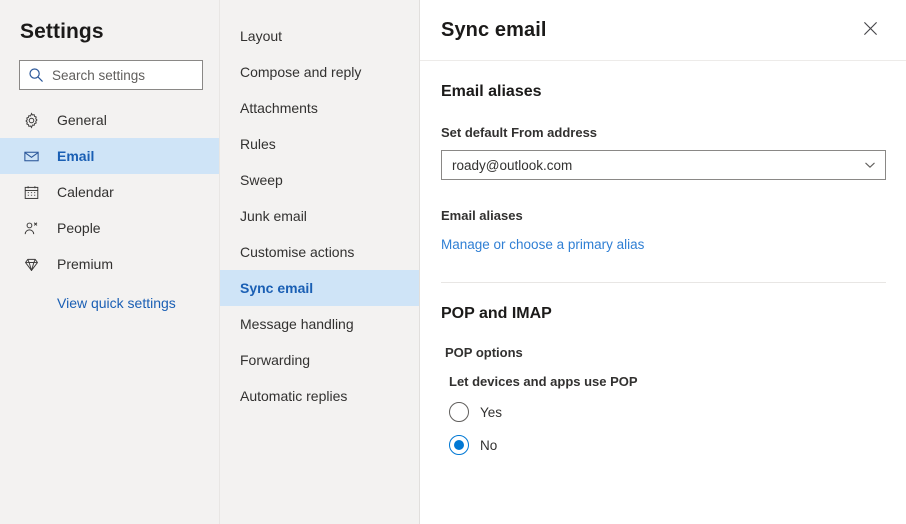 Image resolution: width=906 pixels, height=524 pixels. I want to click on nav-item-junk-email: Junk email, so click(319, 216).